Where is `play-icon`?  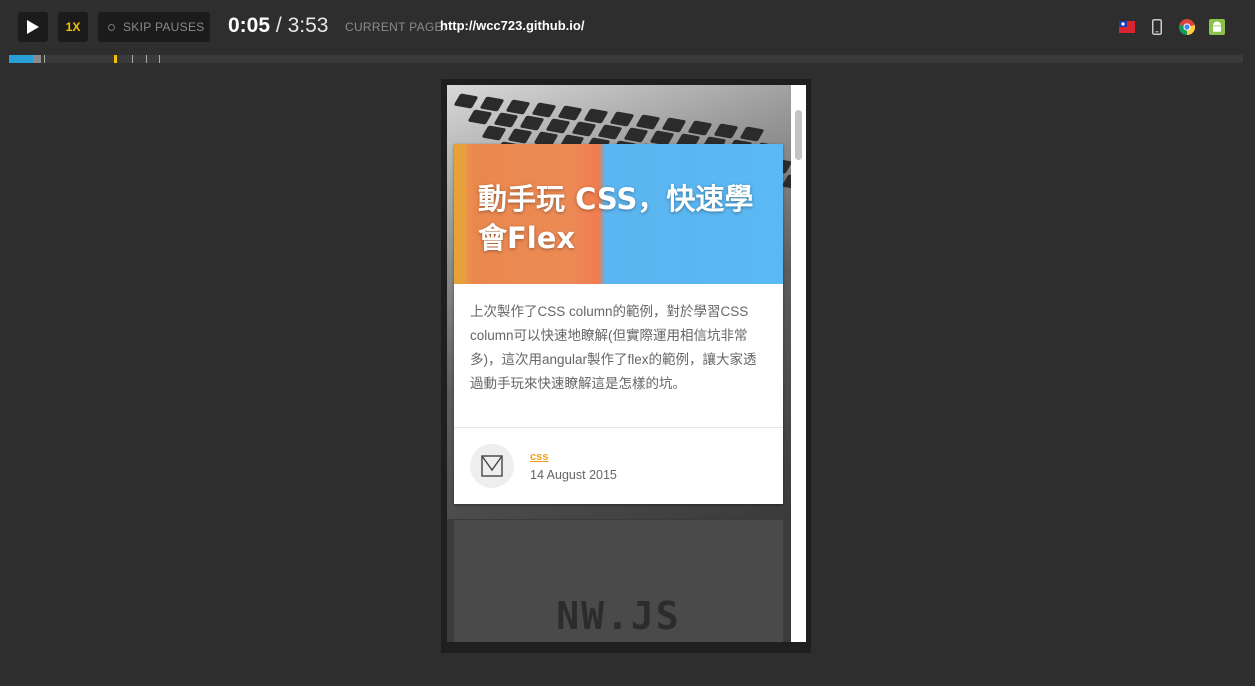 play-icon is located at coordinates (33, 27).